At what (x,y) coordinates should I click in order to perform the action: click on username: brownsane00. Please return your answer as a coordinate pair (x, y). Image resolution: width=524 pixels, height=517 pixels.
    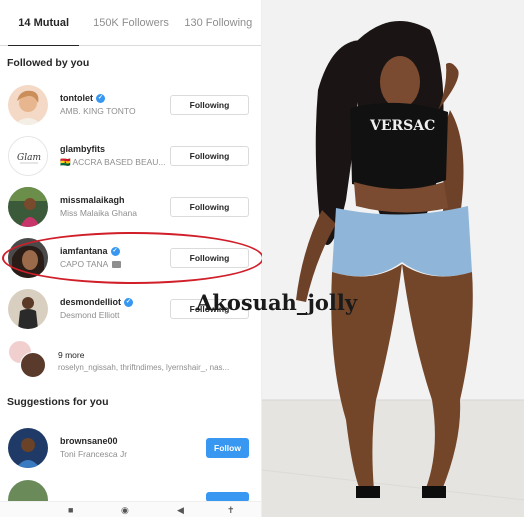
    Looking at the image, I should click on (89, 441).